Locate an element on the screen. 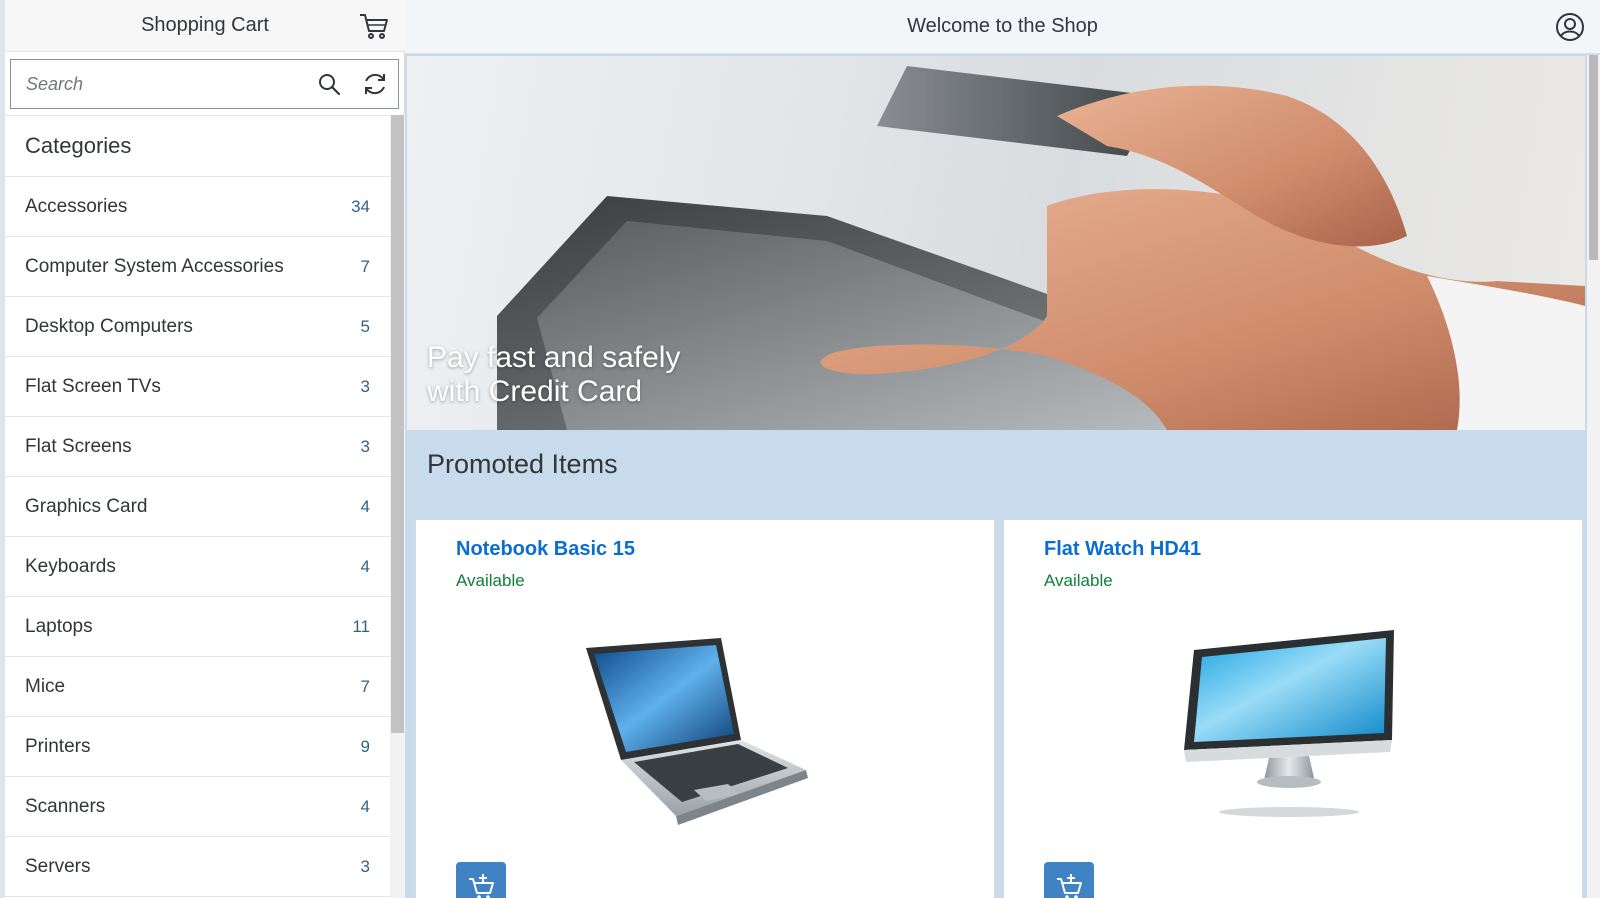 This screenshot has width=1600, height=898. banner-caption: Pay fast and safely with Credit Card is located at coordinates (577, 375).